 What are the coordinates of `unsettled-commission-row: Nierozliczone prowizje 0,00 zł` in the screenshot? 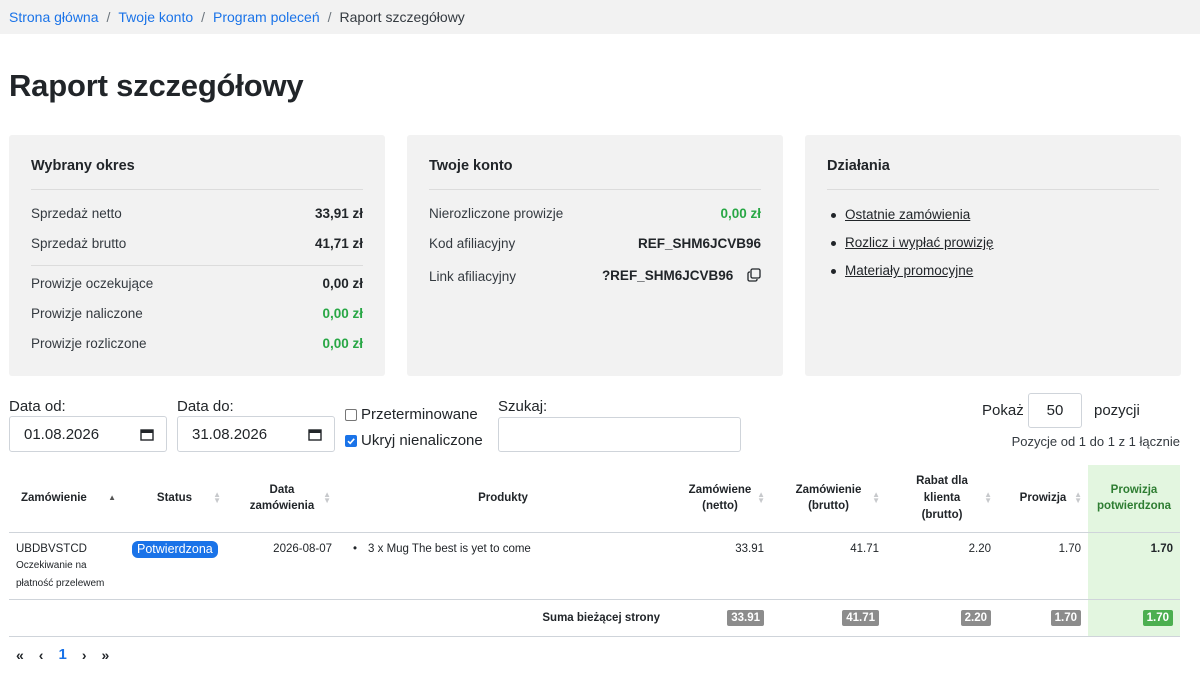 It's located at (595, 213).